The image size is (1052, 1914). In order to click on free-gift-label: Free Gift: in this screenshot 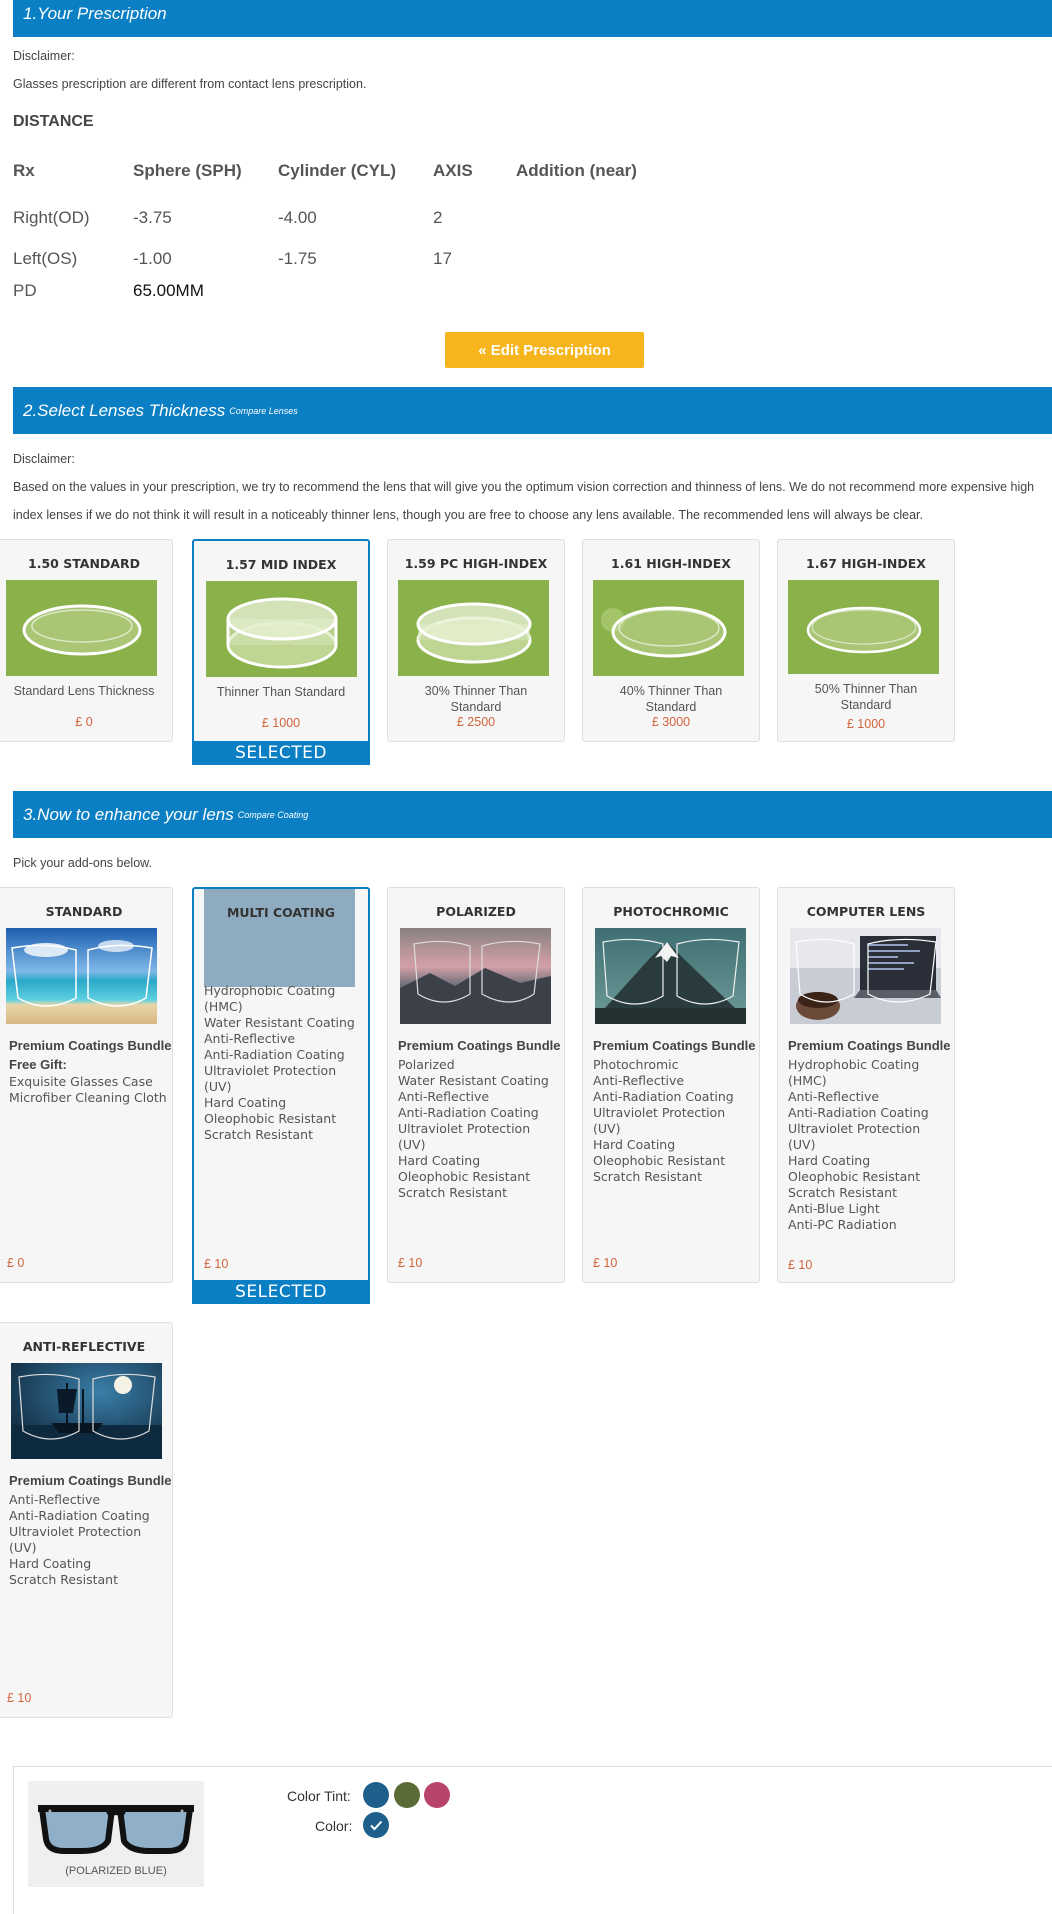, I will do `click(38, 1064)`.